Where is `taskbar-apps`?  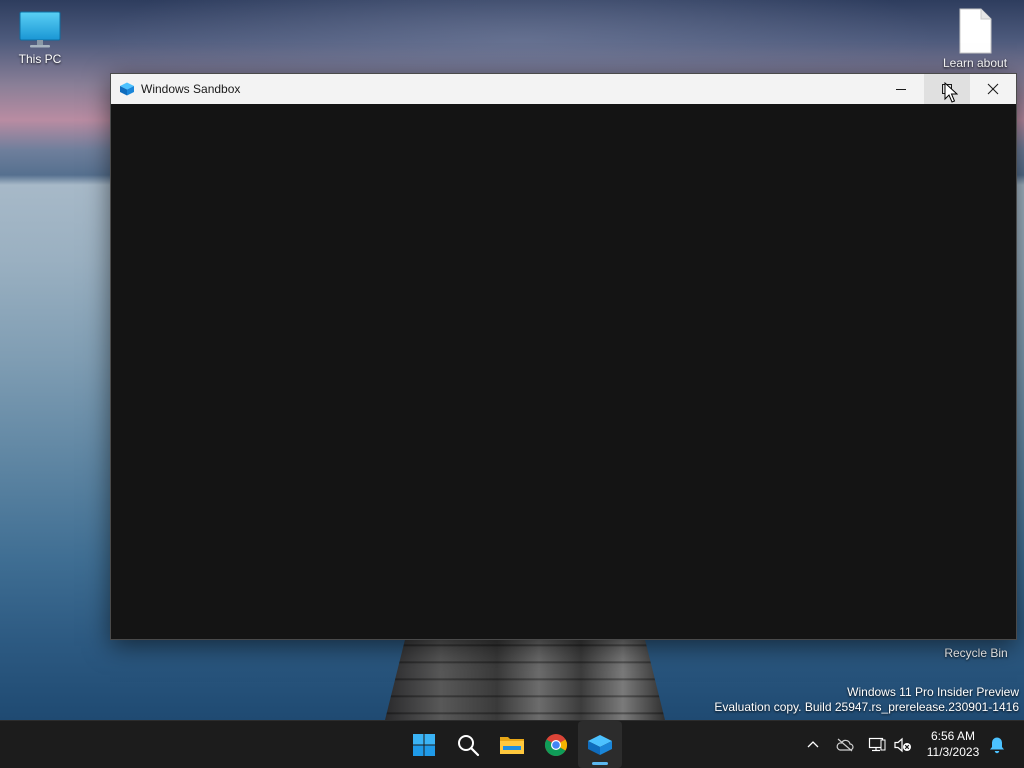
taskbar-apps is located at coordinates (512, 744).